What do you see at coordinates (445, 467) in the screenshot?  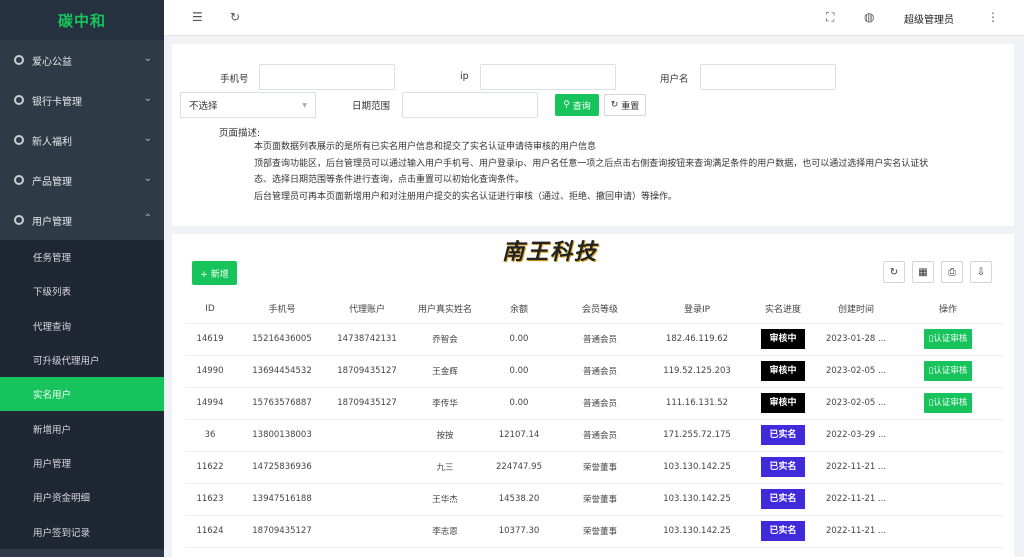 I see `cell-name: 九三` at bounding box center [445, 467].